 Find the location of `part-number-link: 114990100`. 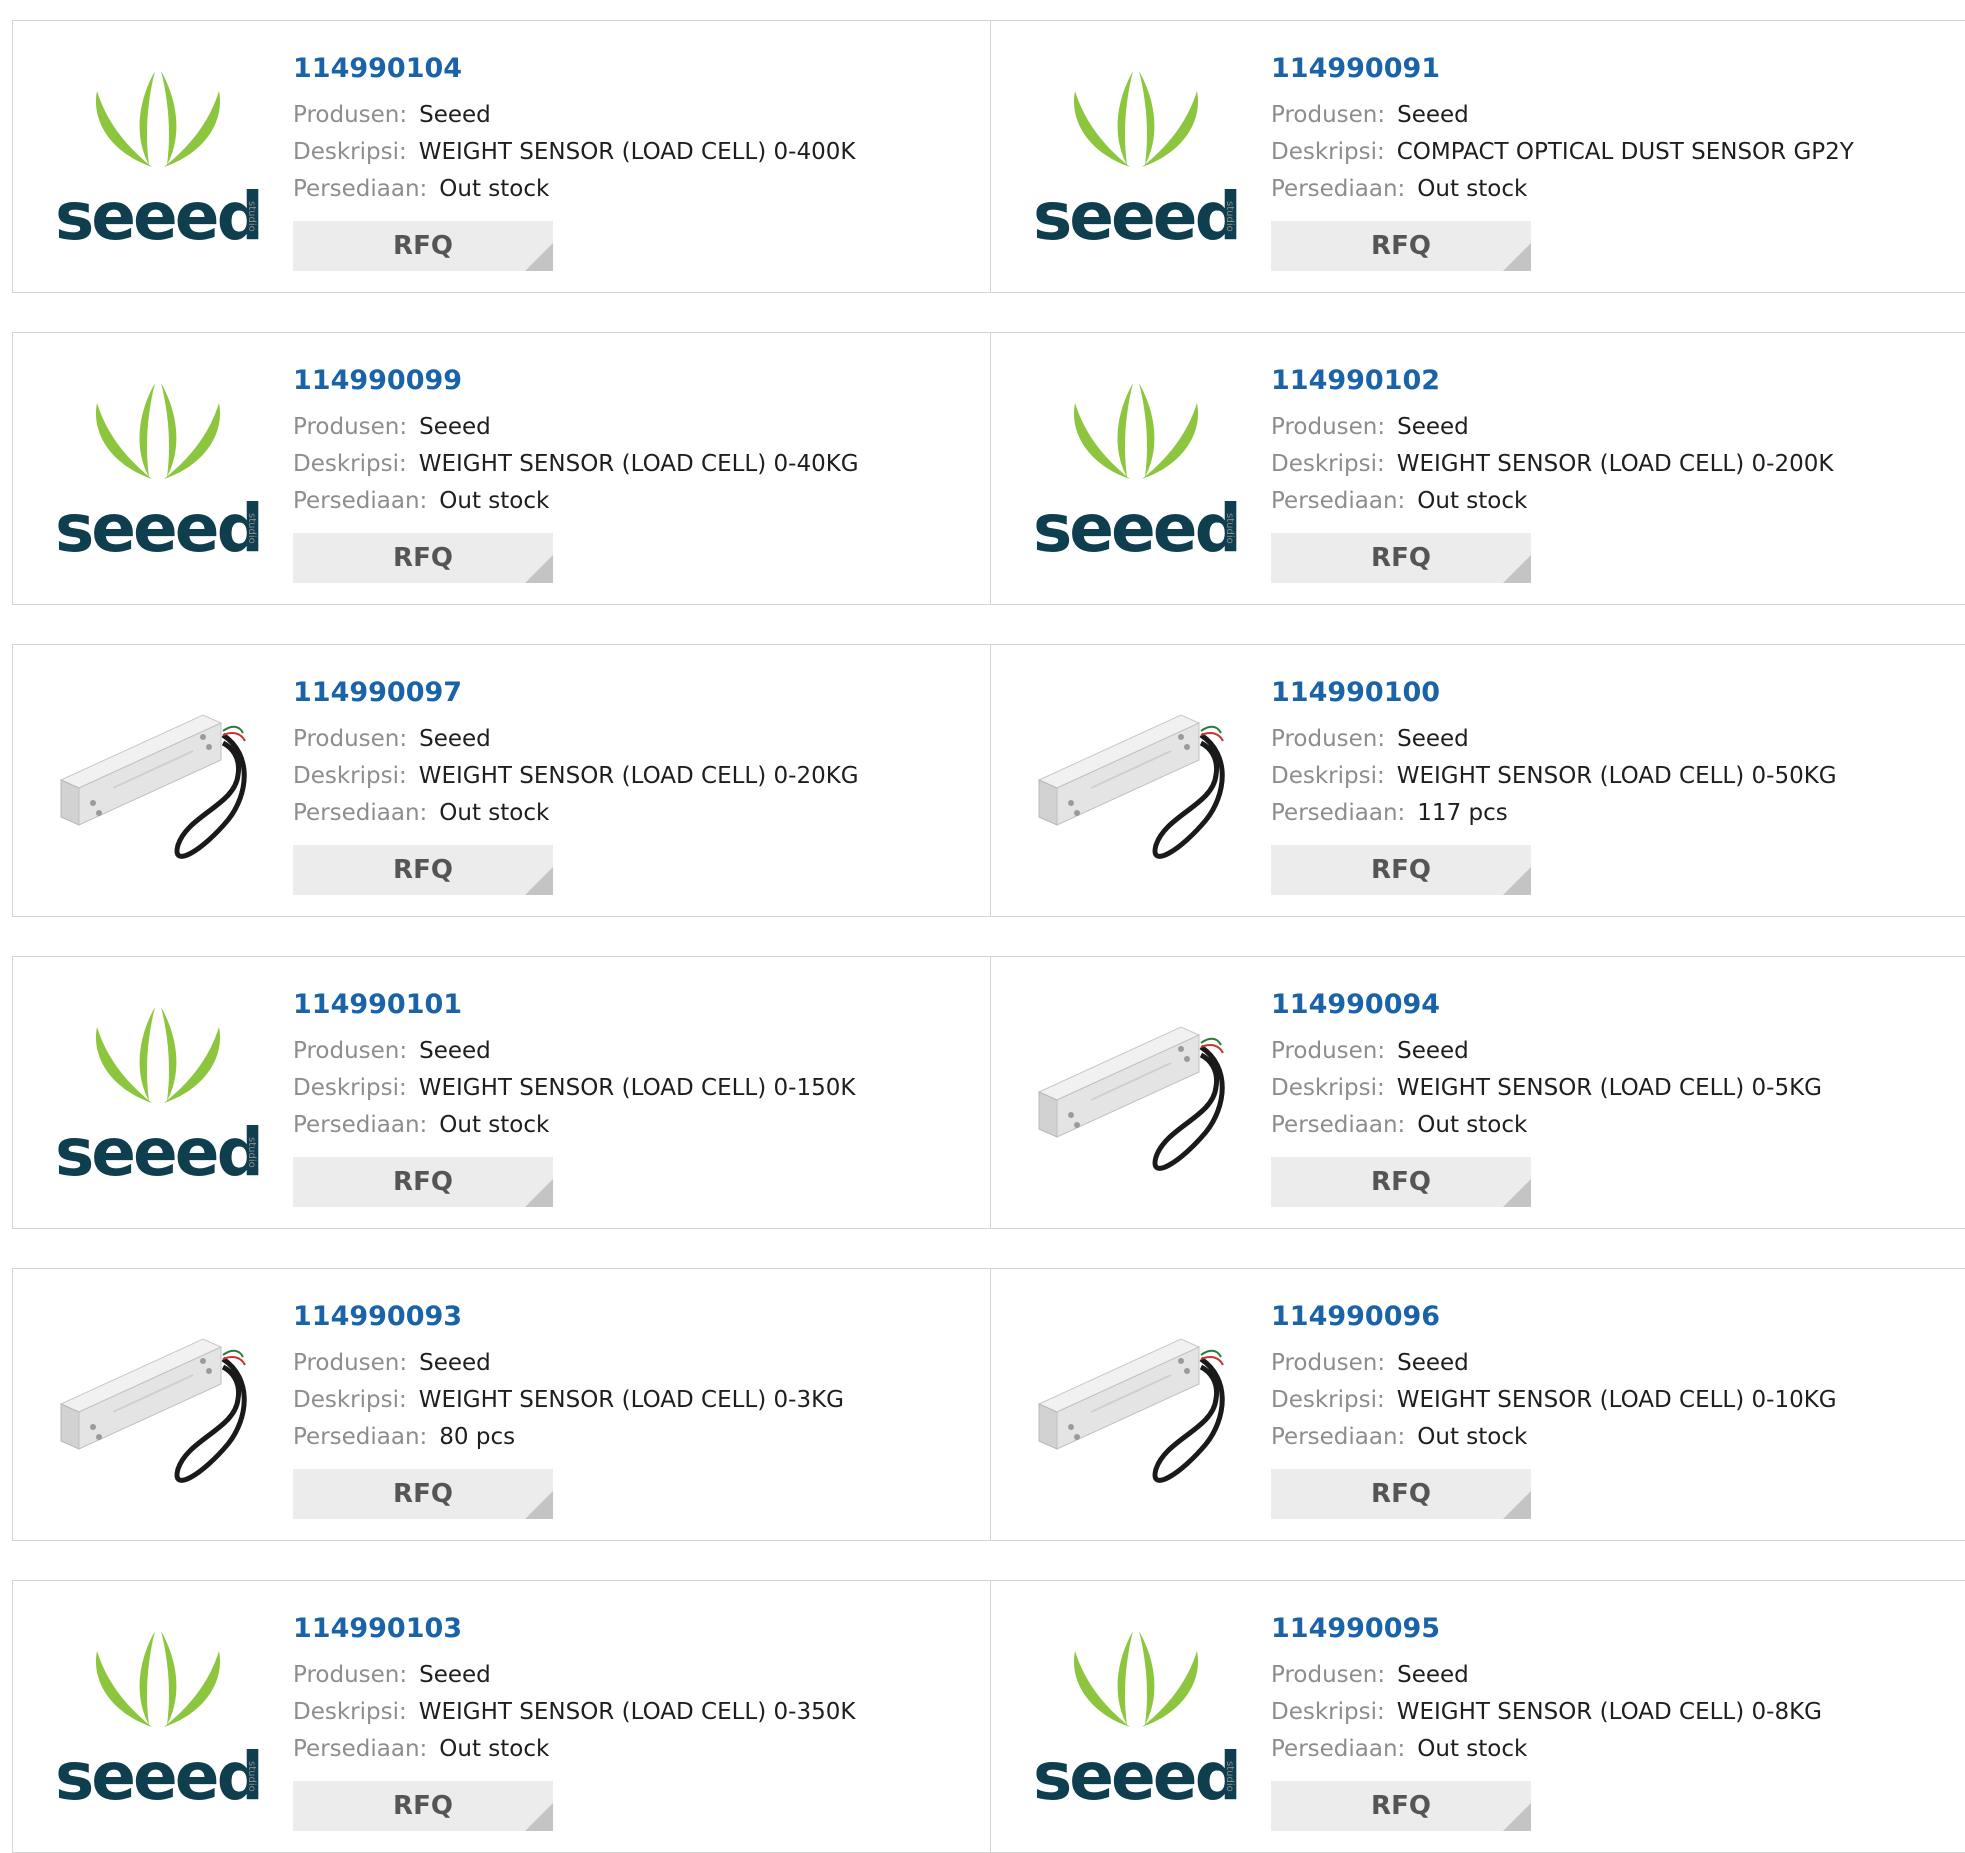

part-number-link: 114990100 is located at coordinates (1554, 693).